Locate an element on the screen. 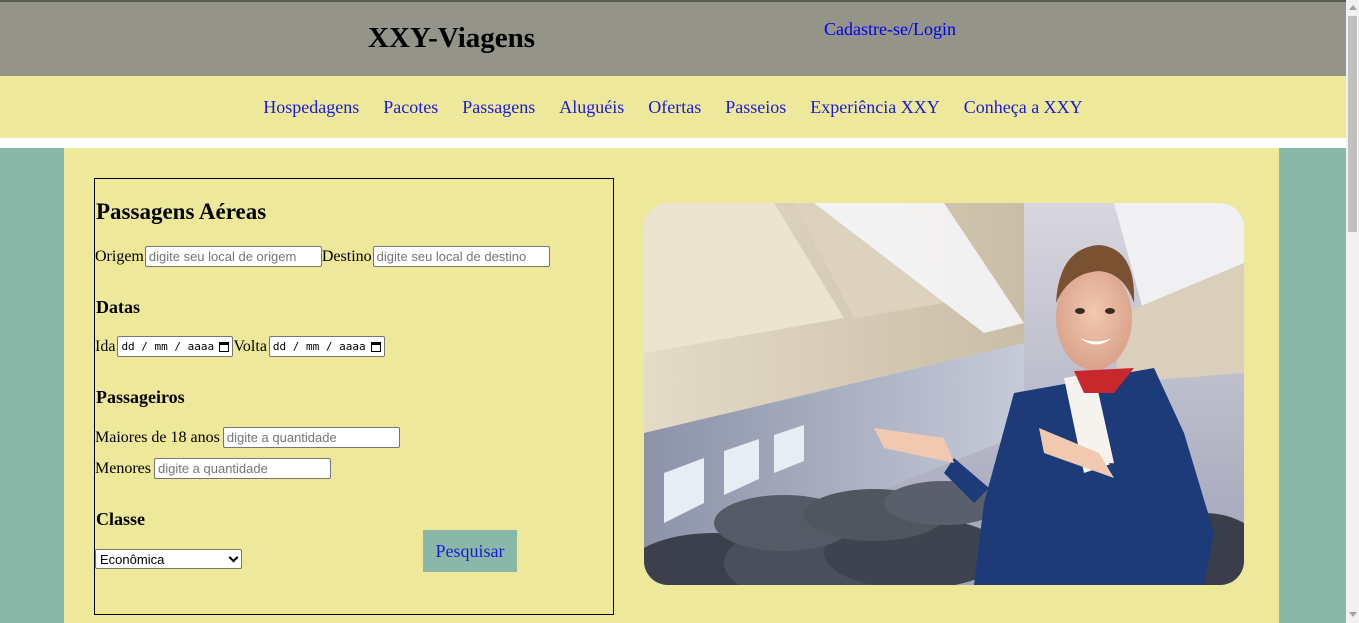  chevron-down-icon is located at coordinates (233, 557).